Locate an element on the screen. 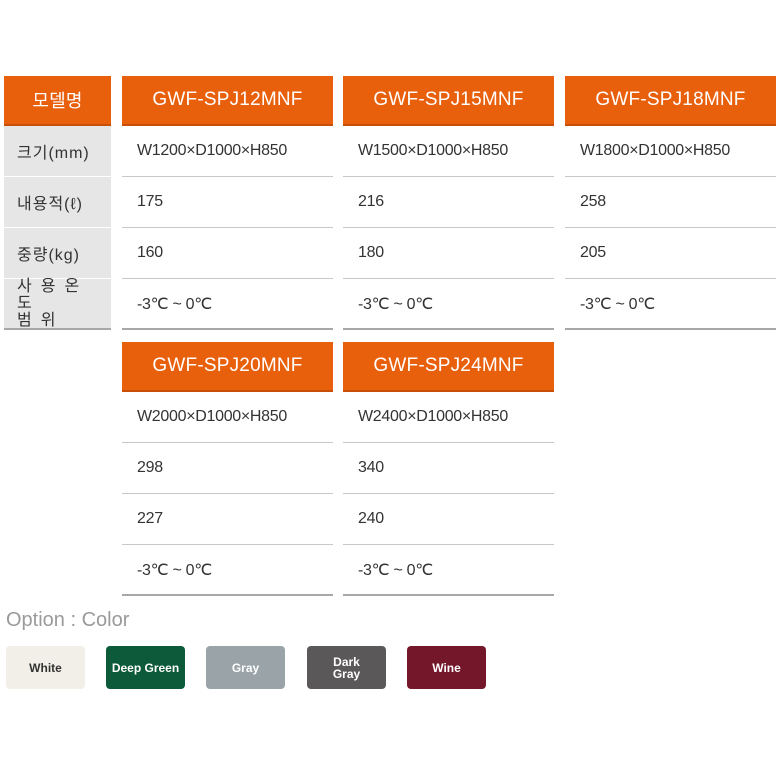 The image size is (779, 764). volume-label: 내용적(ℓ) is located at coordinates (57, 202).